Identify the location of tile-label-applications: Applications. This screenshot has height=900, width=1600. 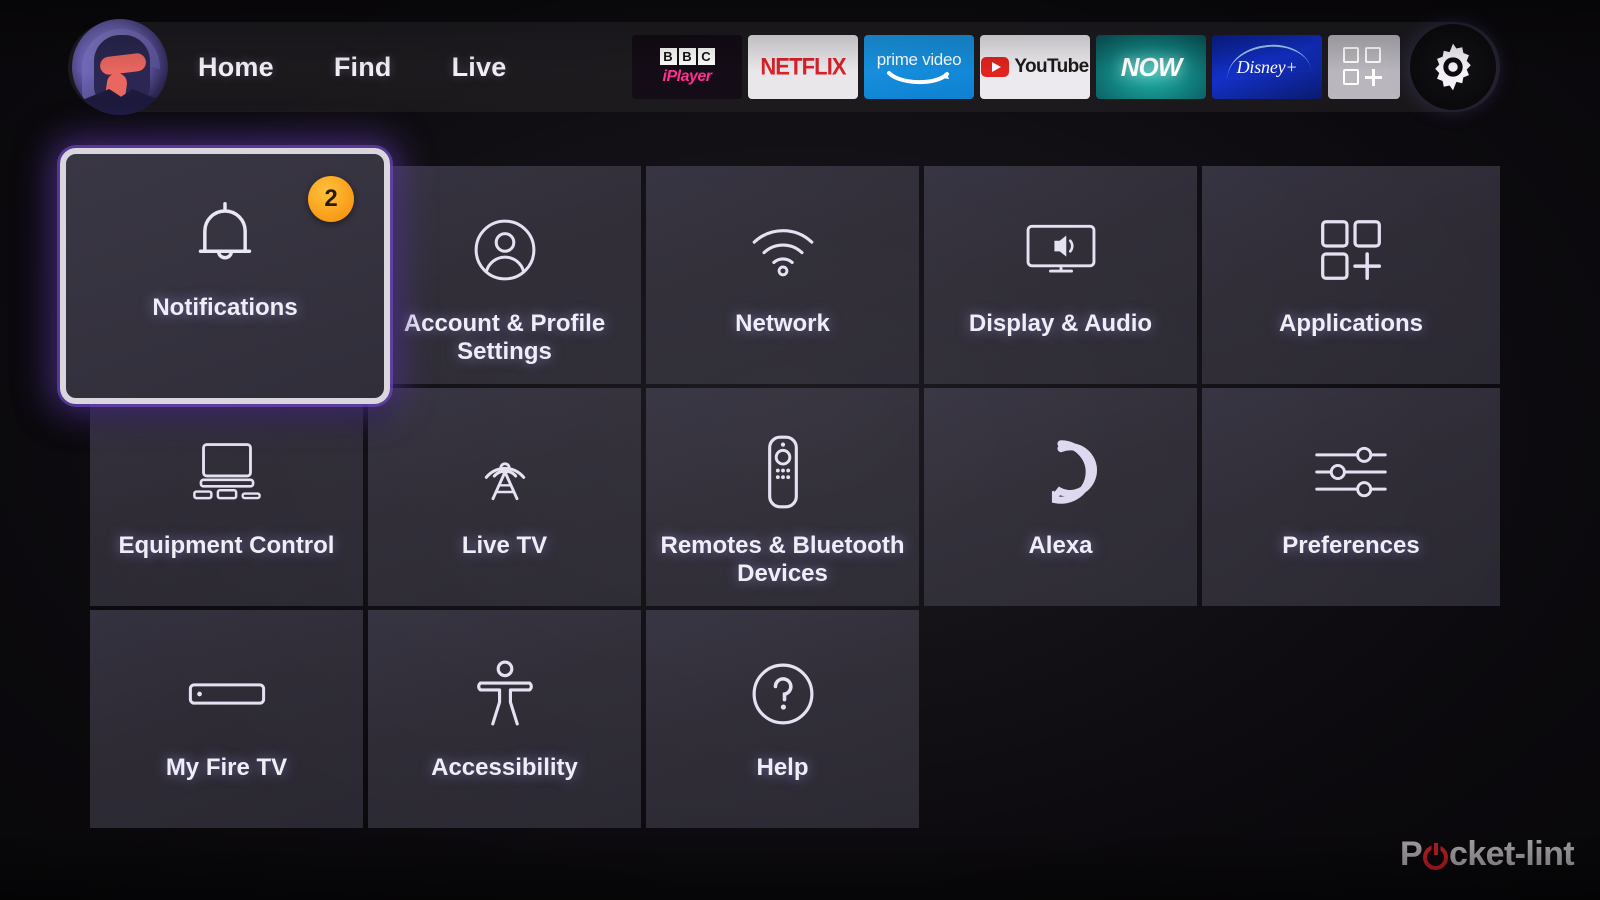
(1350, 323).